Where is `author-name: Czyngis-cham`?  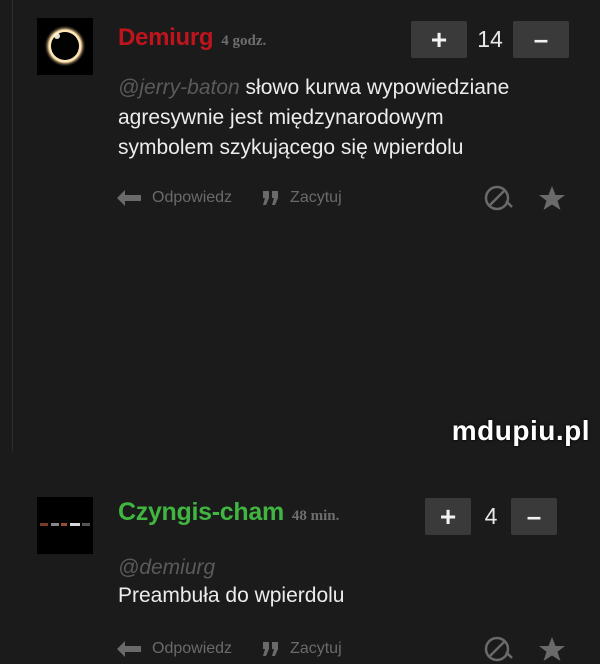 author-name: Czyngis-cham is located at coordinates (201, 512).